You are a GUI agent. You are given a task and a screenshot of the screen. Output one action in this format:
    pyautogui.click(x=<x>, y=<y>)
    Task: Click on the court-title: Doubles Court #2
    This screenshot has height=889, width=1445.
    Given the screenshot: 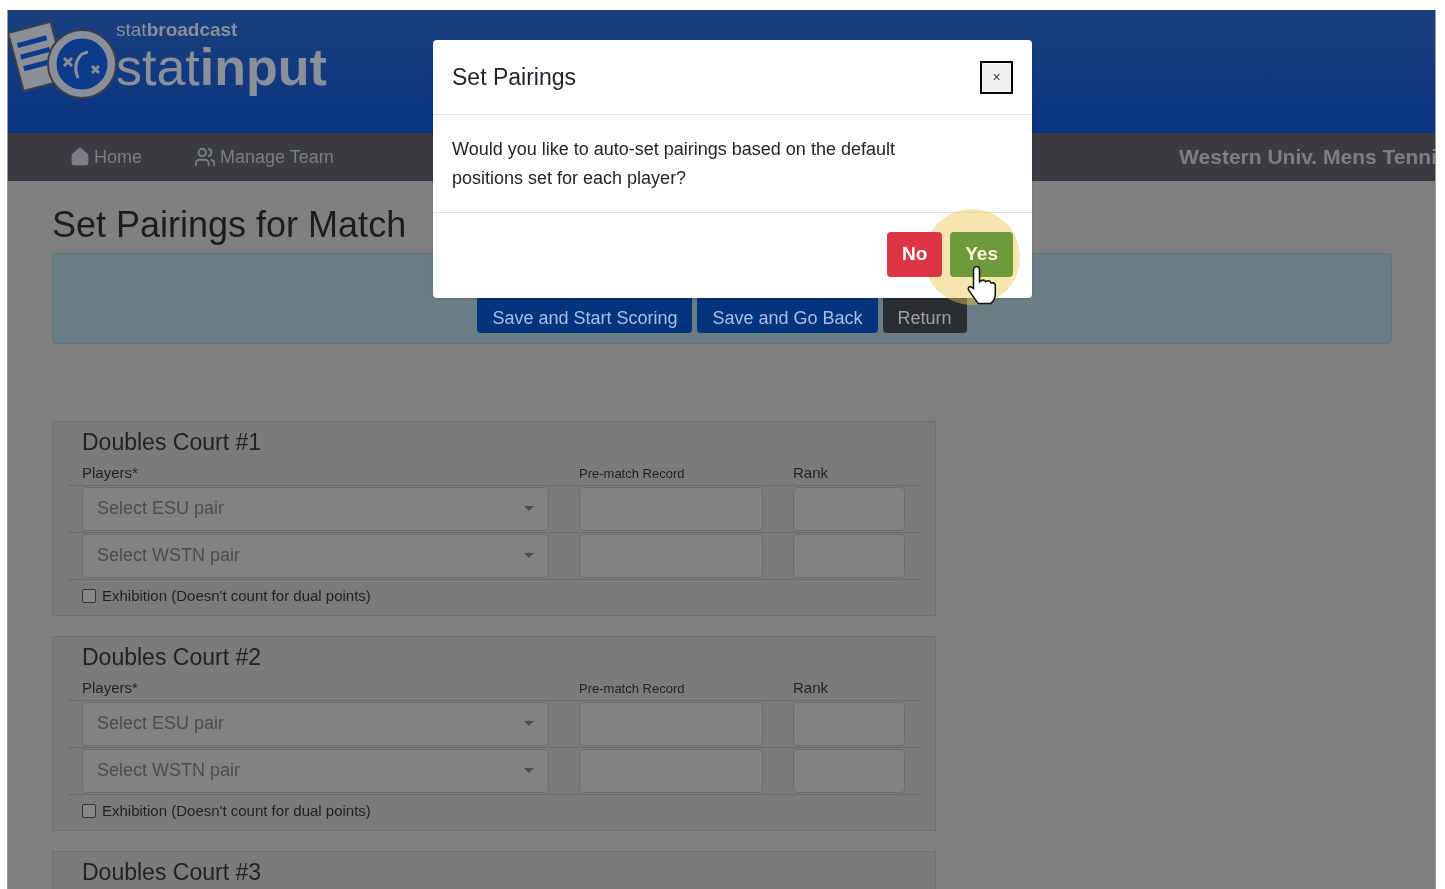 What is the action you would take?
    pyautogui.click(x=172, y=657)
    